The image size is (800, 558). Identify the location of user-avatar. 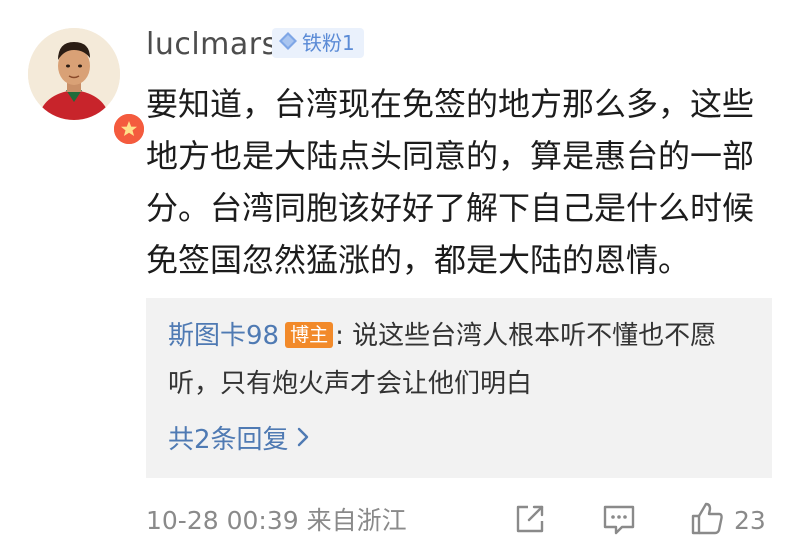
(87, 87).